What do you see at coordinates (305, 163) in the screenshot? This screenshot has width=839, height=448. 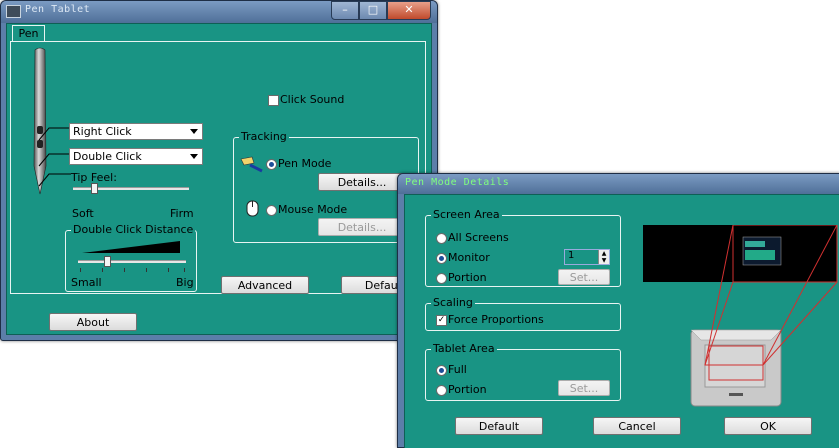 I see `pen-mode-label: Pen Mode` at bounding box center [305, 163].